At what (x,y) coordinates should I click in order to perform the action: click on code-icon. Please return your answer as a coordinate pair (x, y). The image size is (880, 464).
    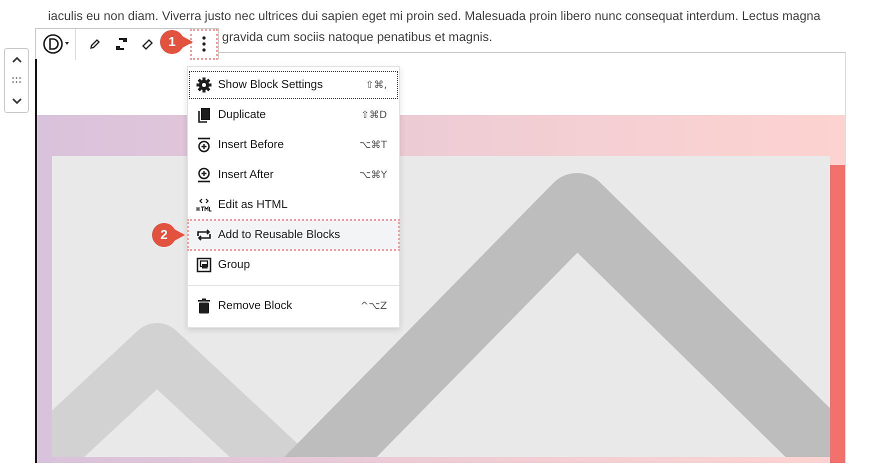
    Looking at the image, I should click on (204, 205).